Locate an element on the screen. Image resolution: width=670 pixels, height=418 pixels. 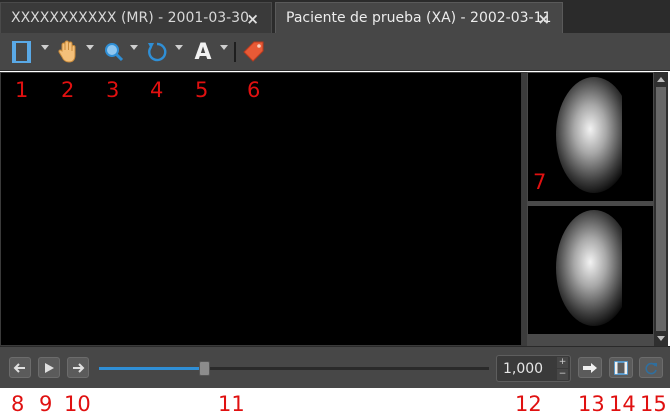
spin-up-button: + is located at coordinates (562, 362).